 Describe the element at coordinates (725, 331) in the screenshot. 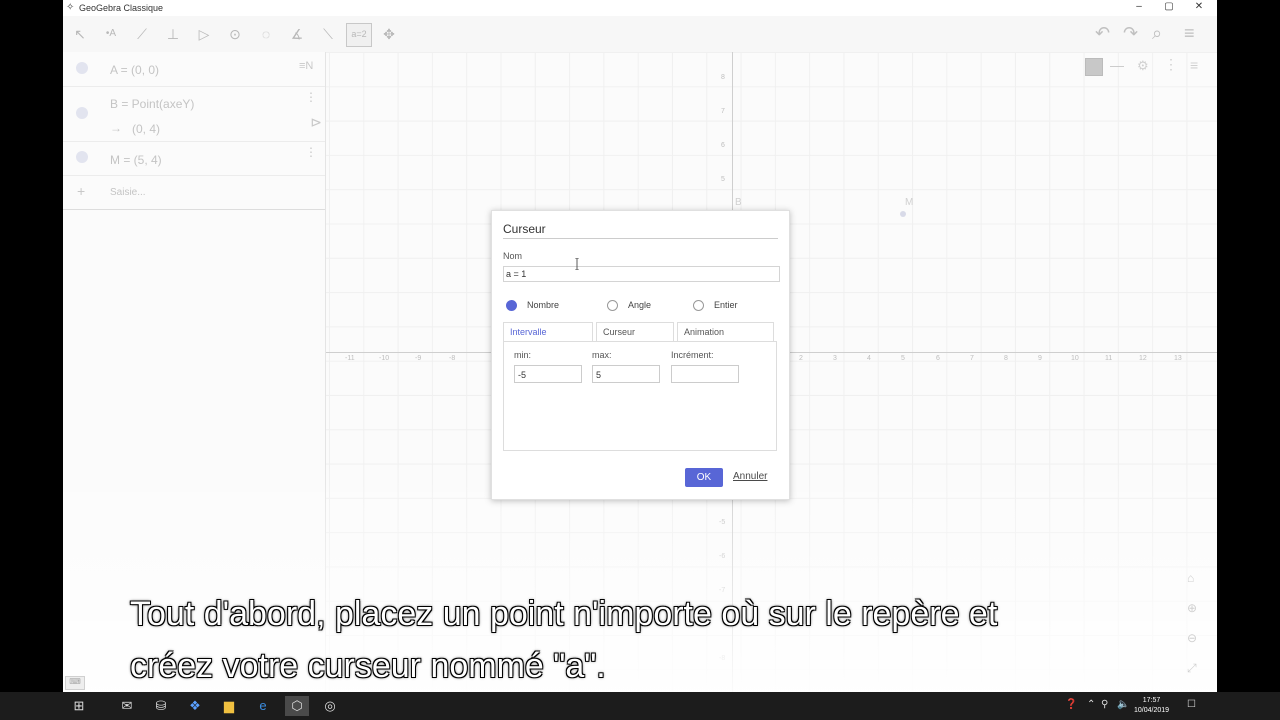

I see `tab-animation: Animation` at that location.